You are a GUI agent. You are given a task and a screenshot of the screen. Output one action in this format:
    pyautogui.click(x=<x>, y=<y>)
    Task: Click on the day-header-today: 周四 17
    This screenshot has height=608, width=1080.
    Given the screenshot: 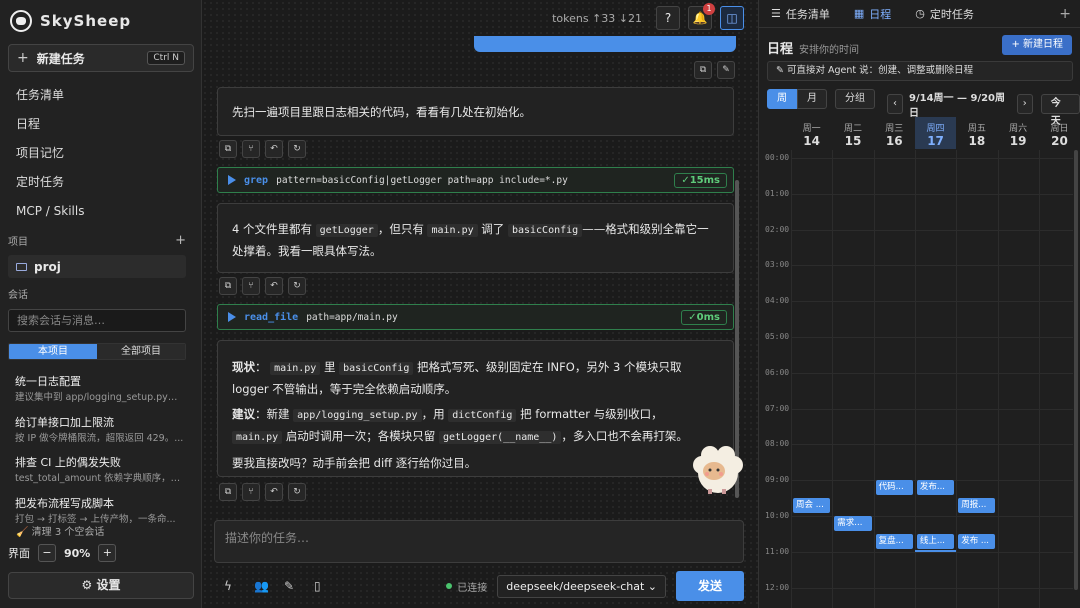 What is the action you would take?
    pyautogui.click(x=935, y=133)
    